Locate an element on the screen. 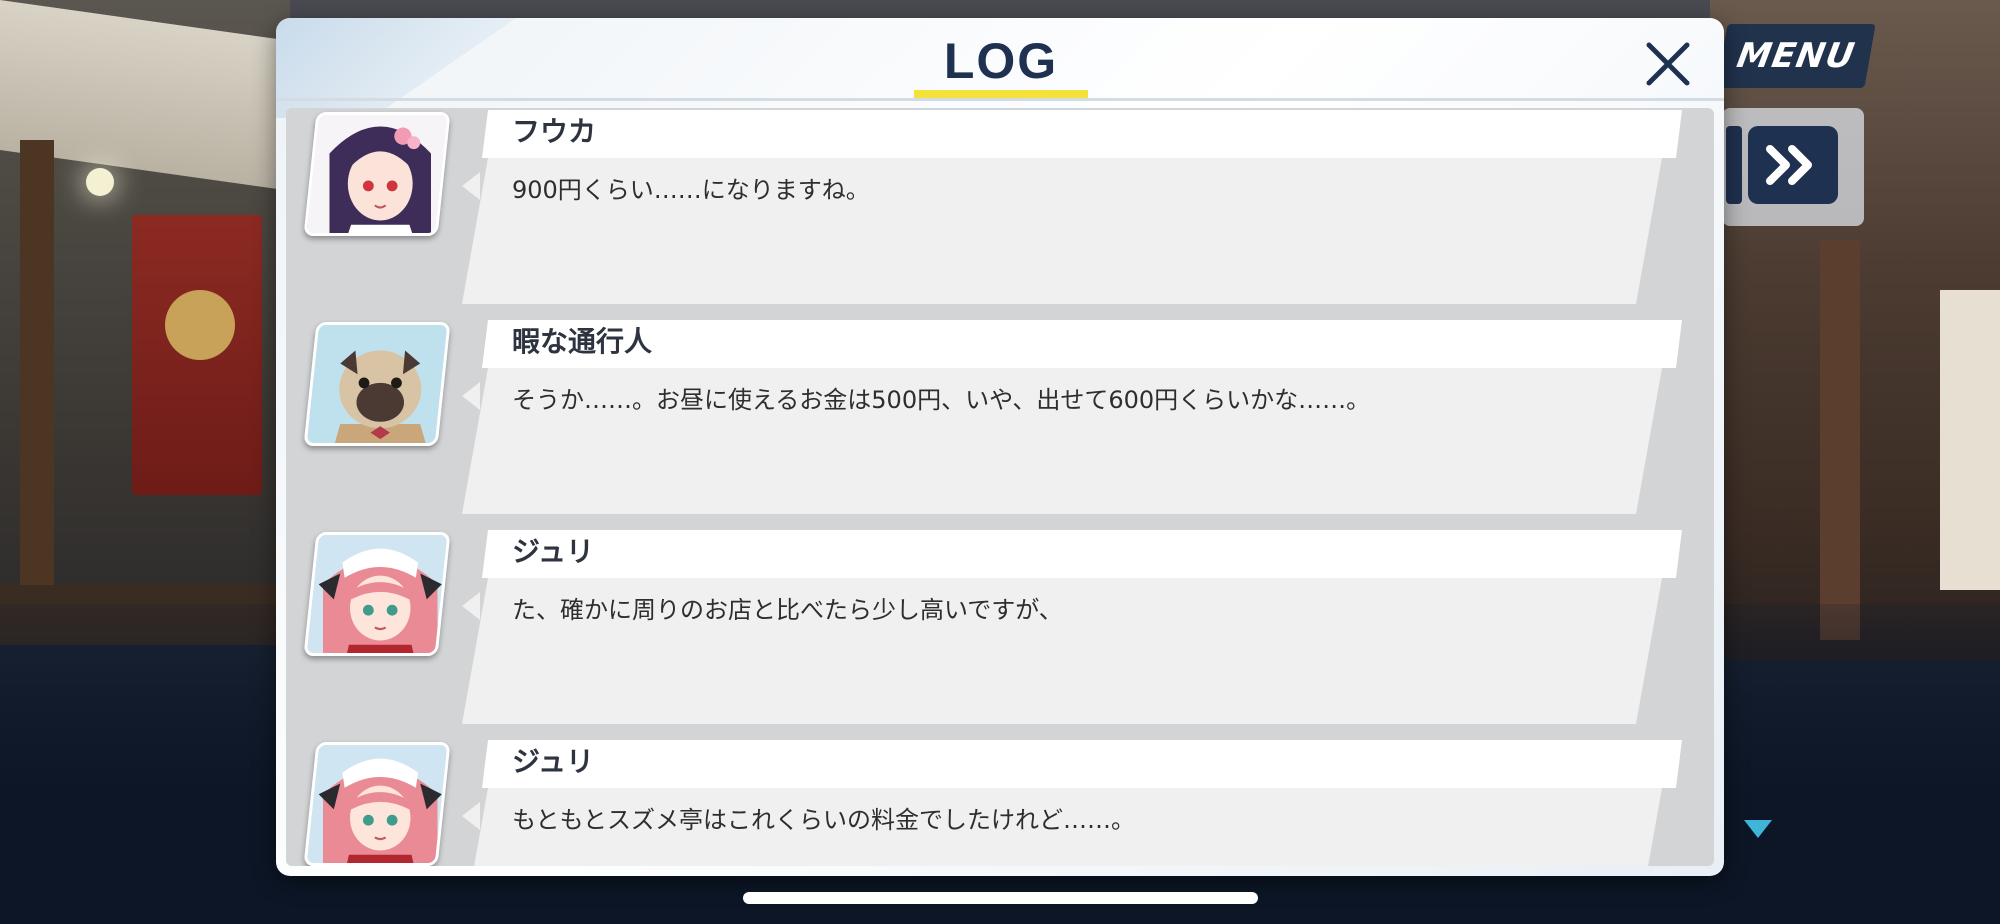 The height and width of the screenshot is (924, 2000). pug-portrait-art is located at coordinates (379, 384).